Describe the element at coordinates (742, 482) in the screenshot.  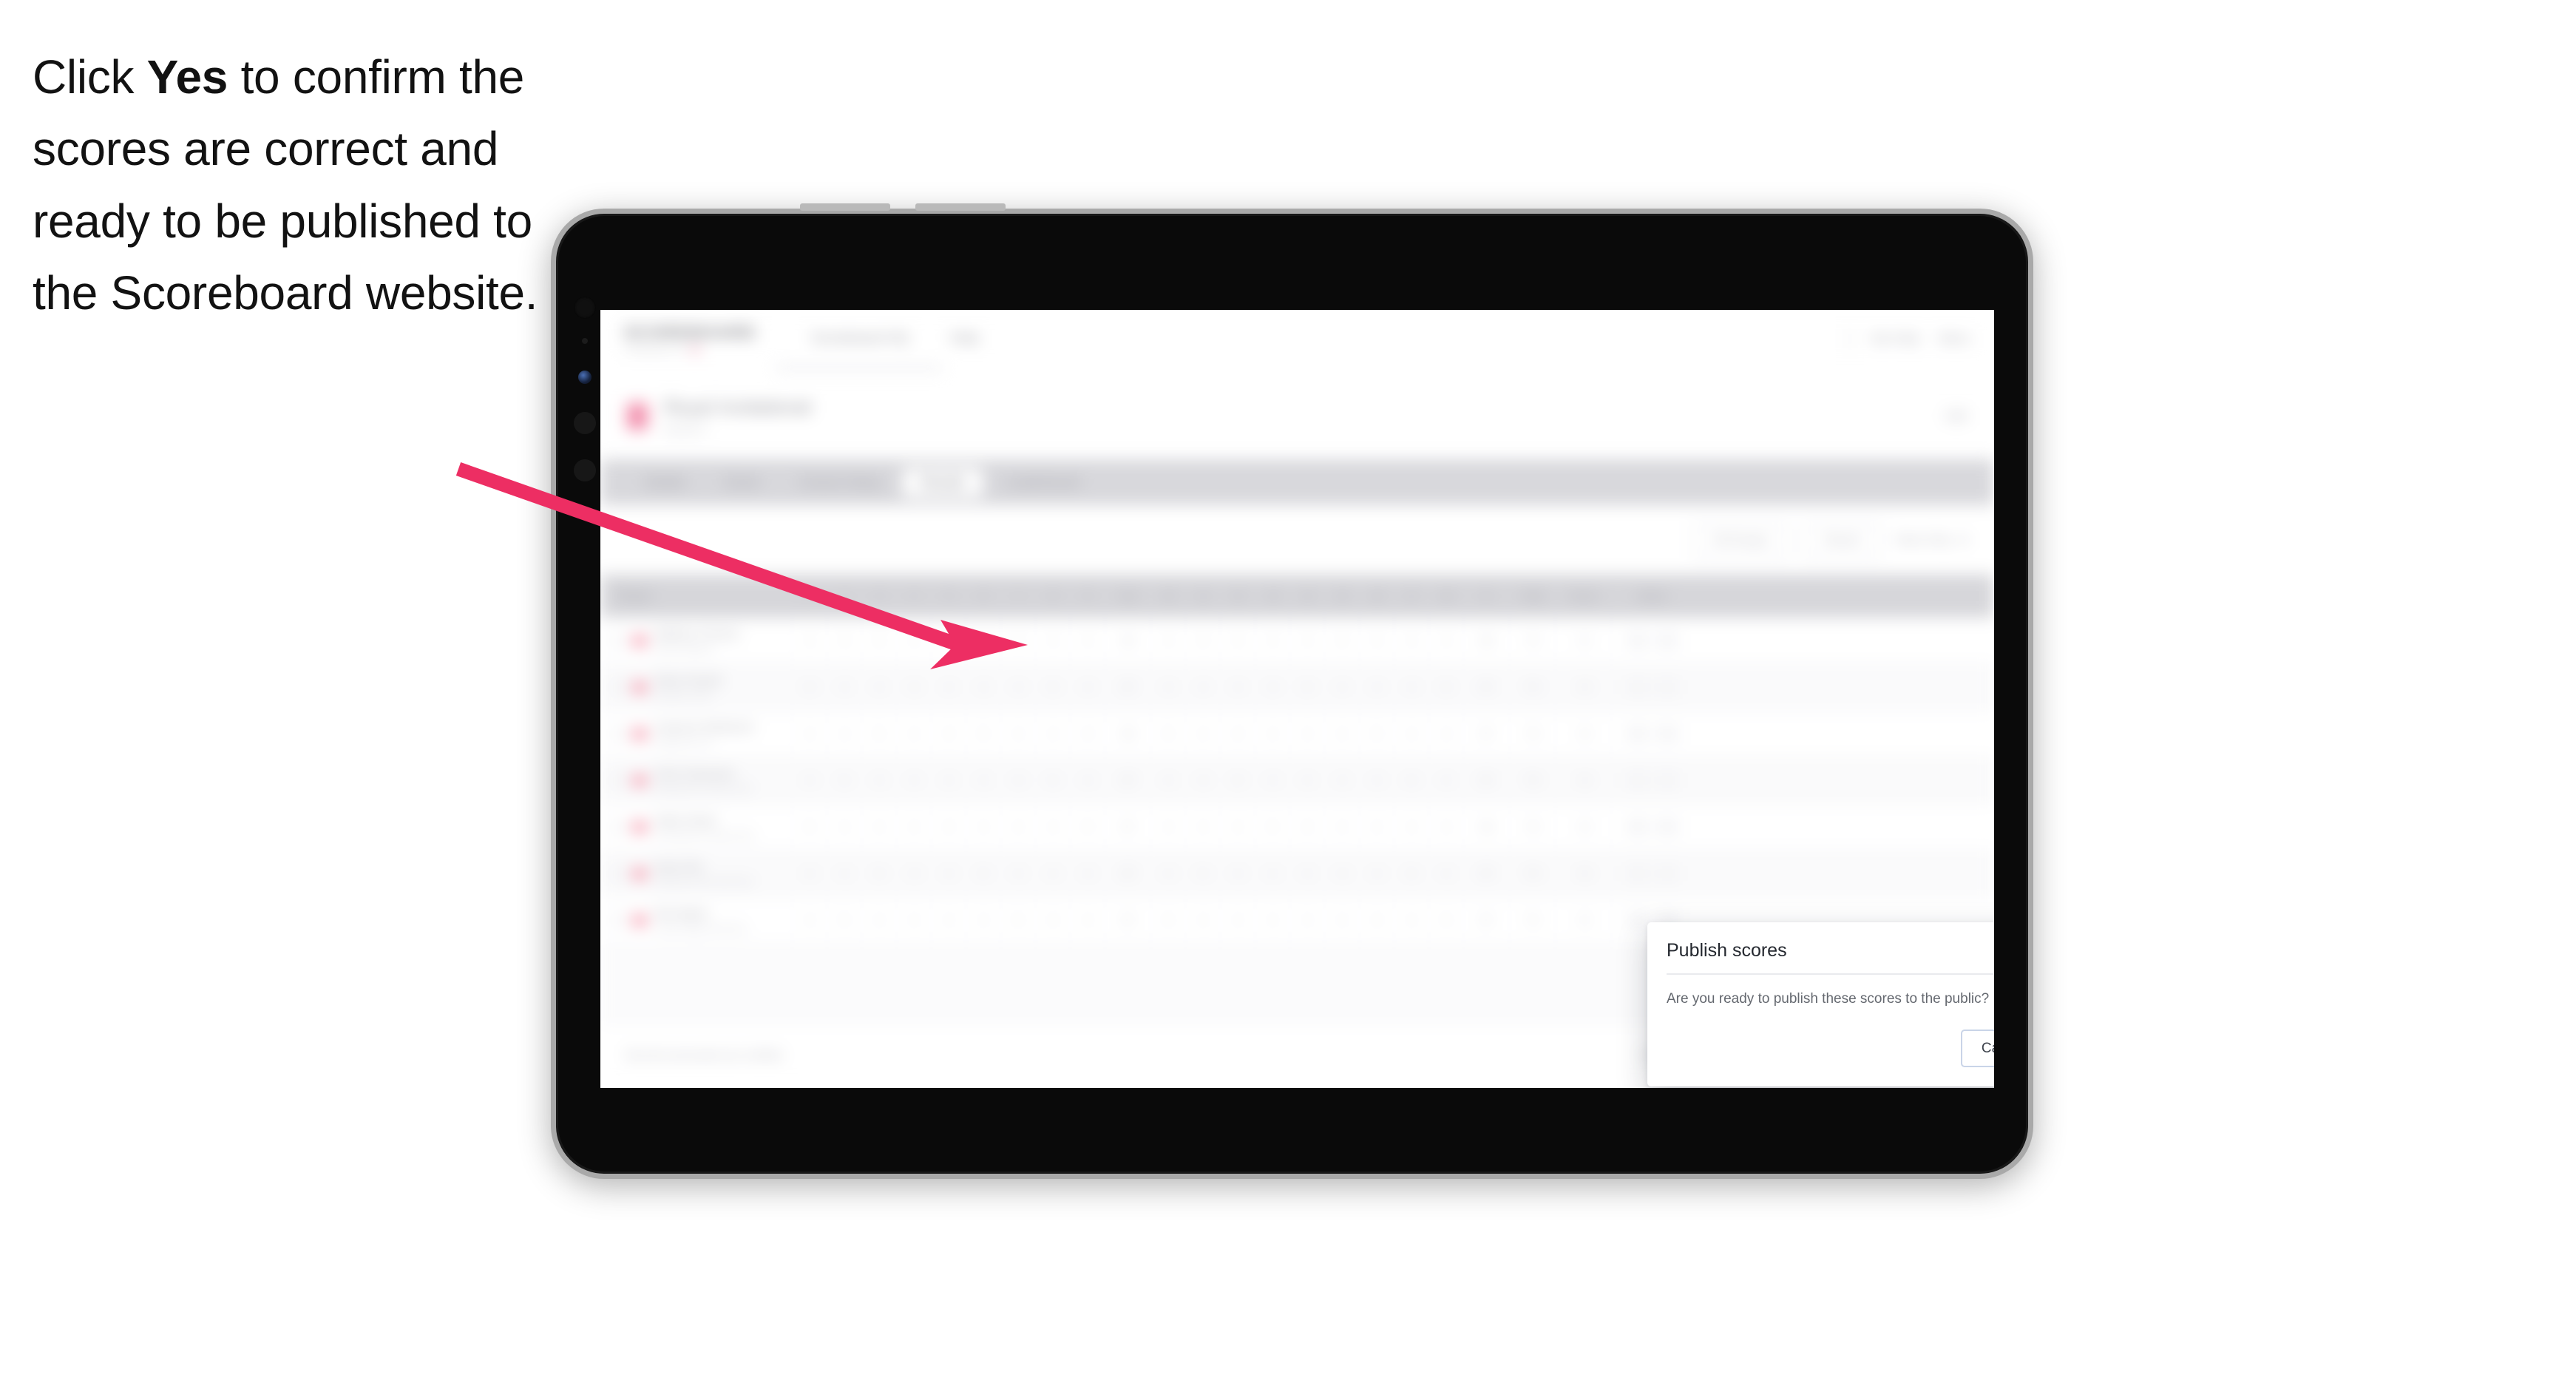
I see `tab-event: Event` at that location.